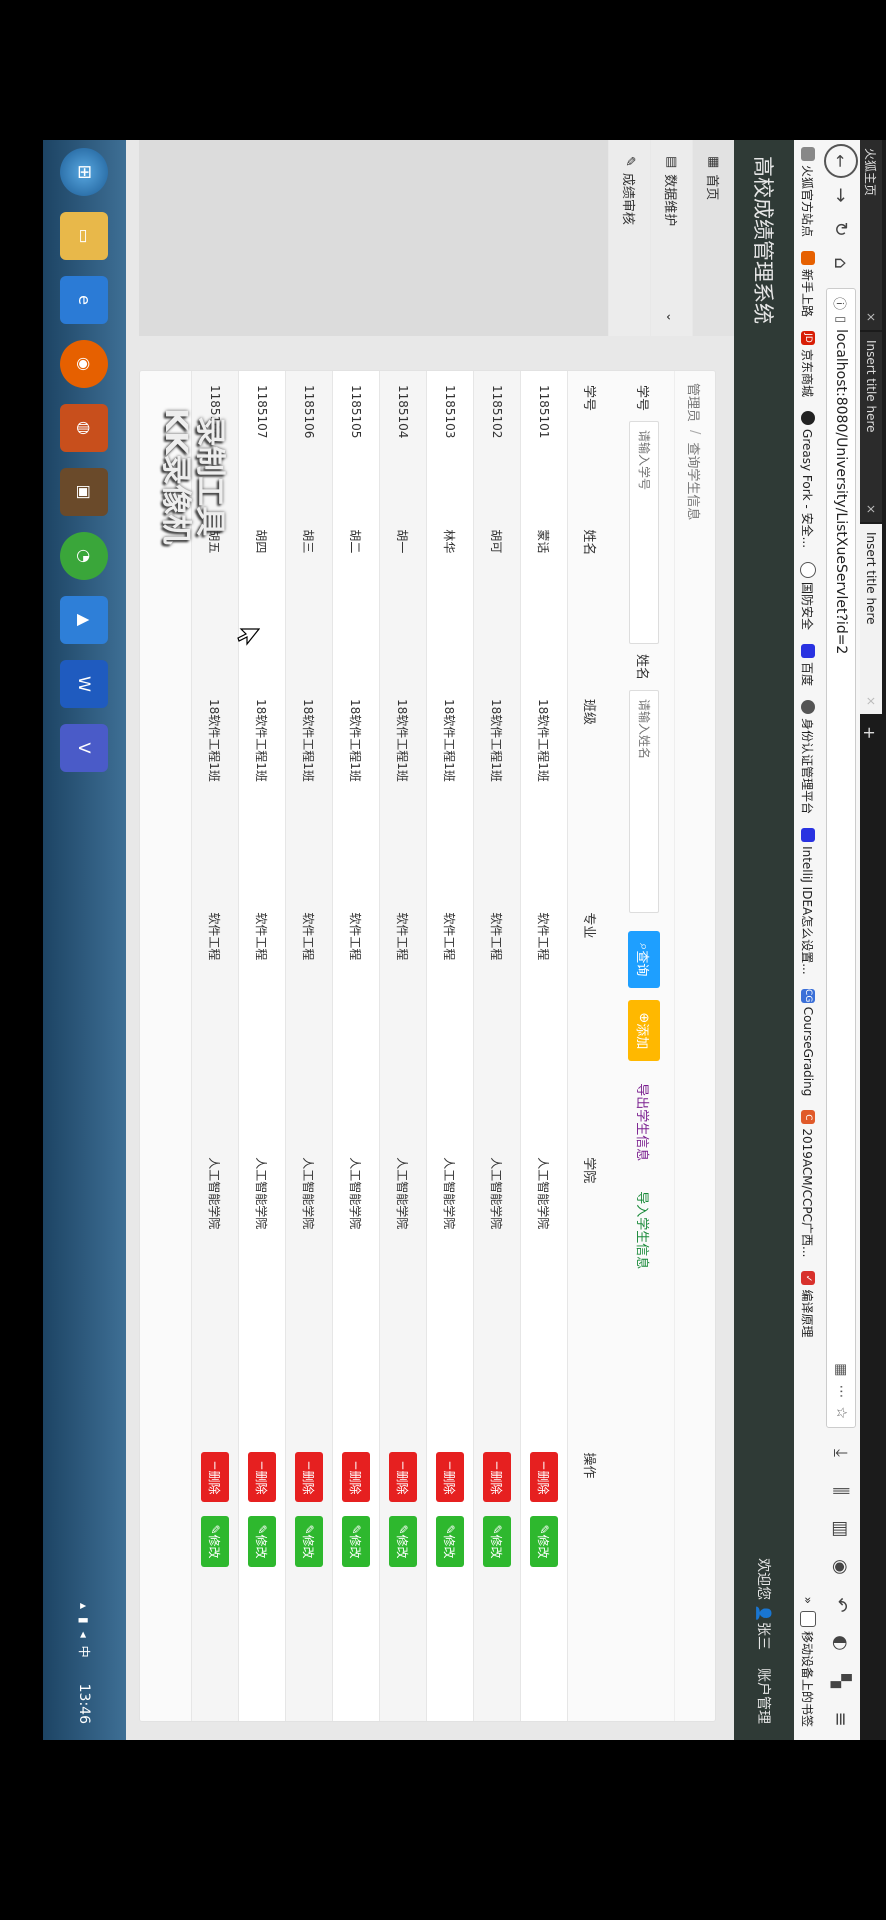 The height and width of the screenshot is (1920, 886). What do you see at coordinates (841, 161) in the screenshot?
I see `back-arrow-icon: ←` at bounding box center [841, 161].